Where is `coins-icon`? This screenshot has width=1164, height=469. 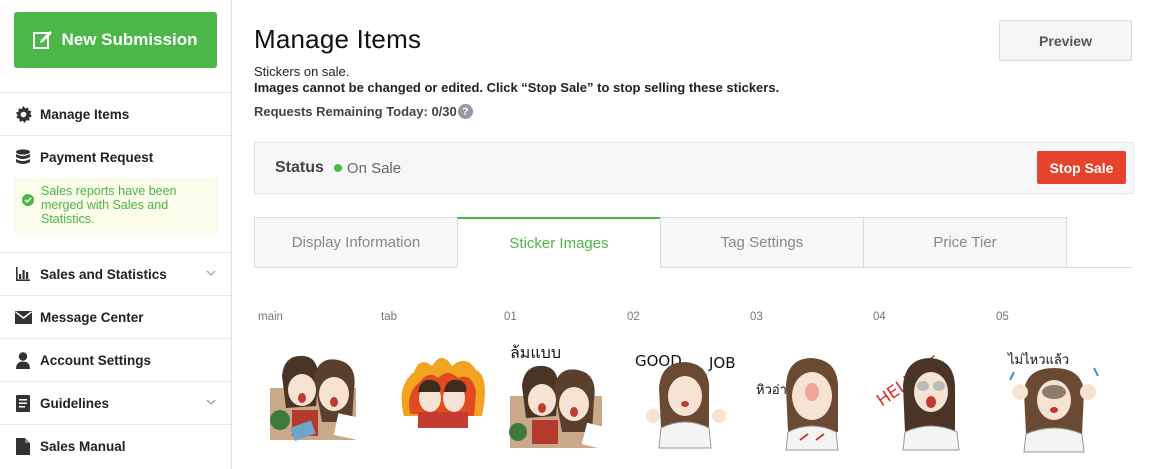
coins-icon is located at coordinates (23, 157).